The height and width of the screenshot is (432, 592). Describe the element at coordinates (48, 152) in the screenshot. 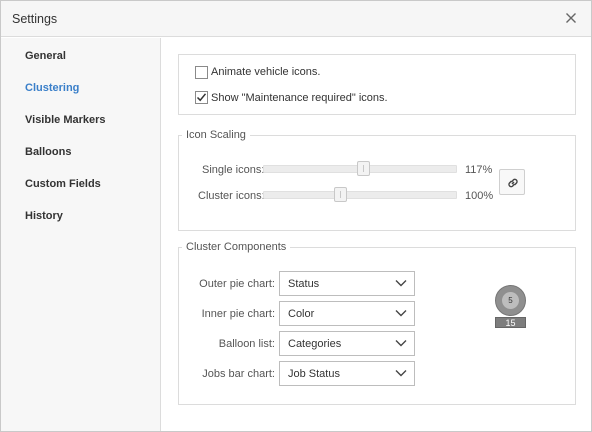

I see `sidebar-item-balloons: Balloons` at that location.